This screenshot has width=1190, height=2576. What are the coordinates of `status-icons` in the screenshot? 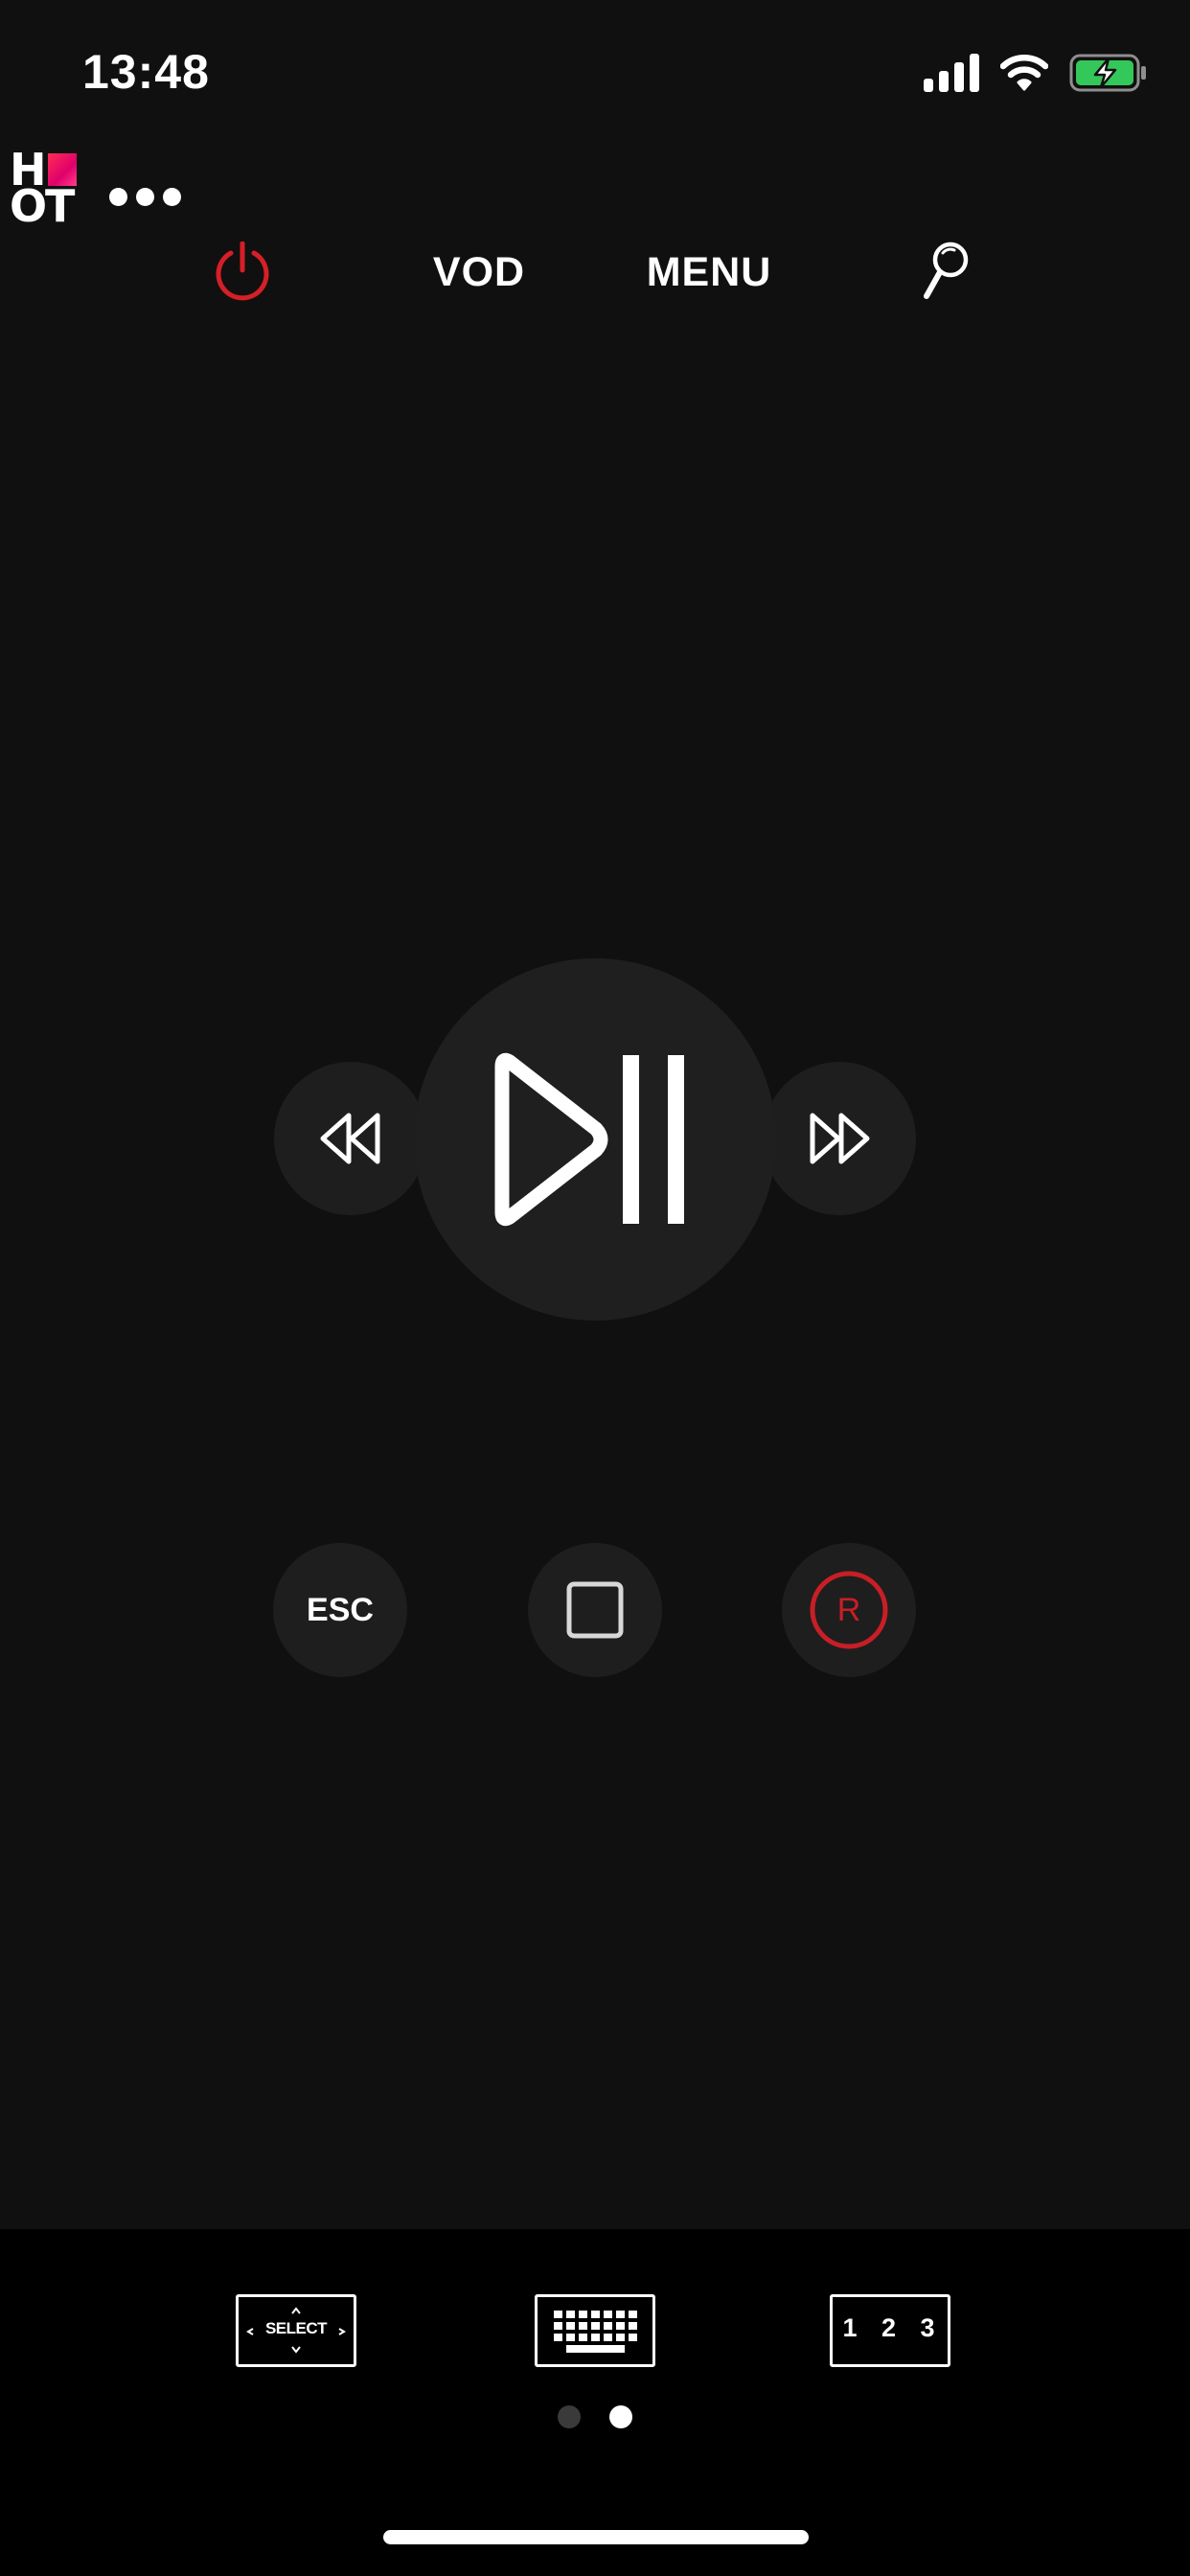 It's located at (1036, 73).